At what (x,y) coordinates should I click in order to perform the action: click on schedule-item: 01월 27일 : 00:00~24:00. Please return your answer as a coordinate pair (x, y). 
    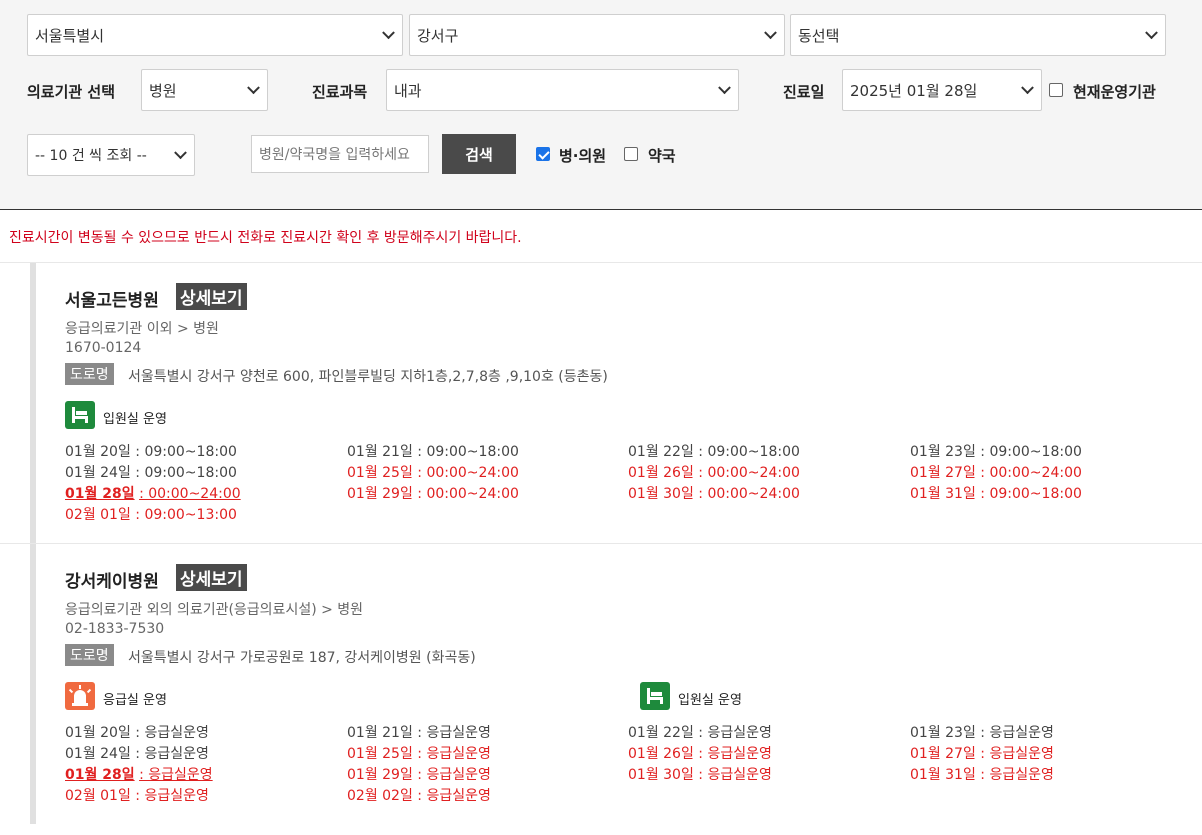
    Looking at the image, I should click on (996, 472).